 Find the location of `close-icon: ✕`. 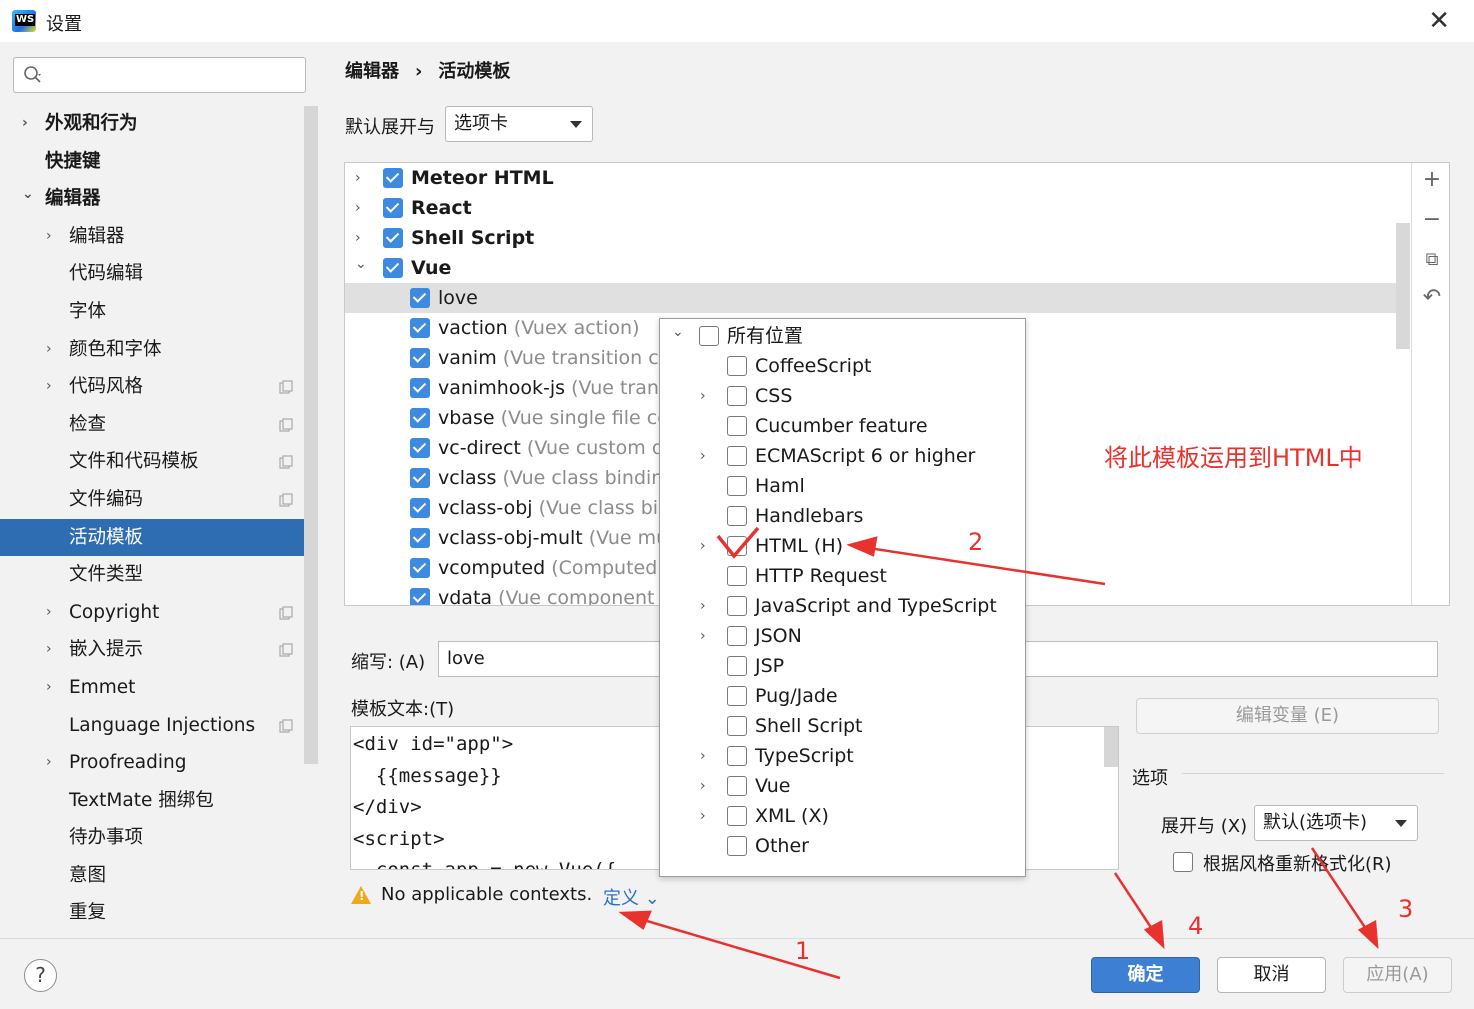

close-icon: ✕ is located at coordinates (1439, 21).